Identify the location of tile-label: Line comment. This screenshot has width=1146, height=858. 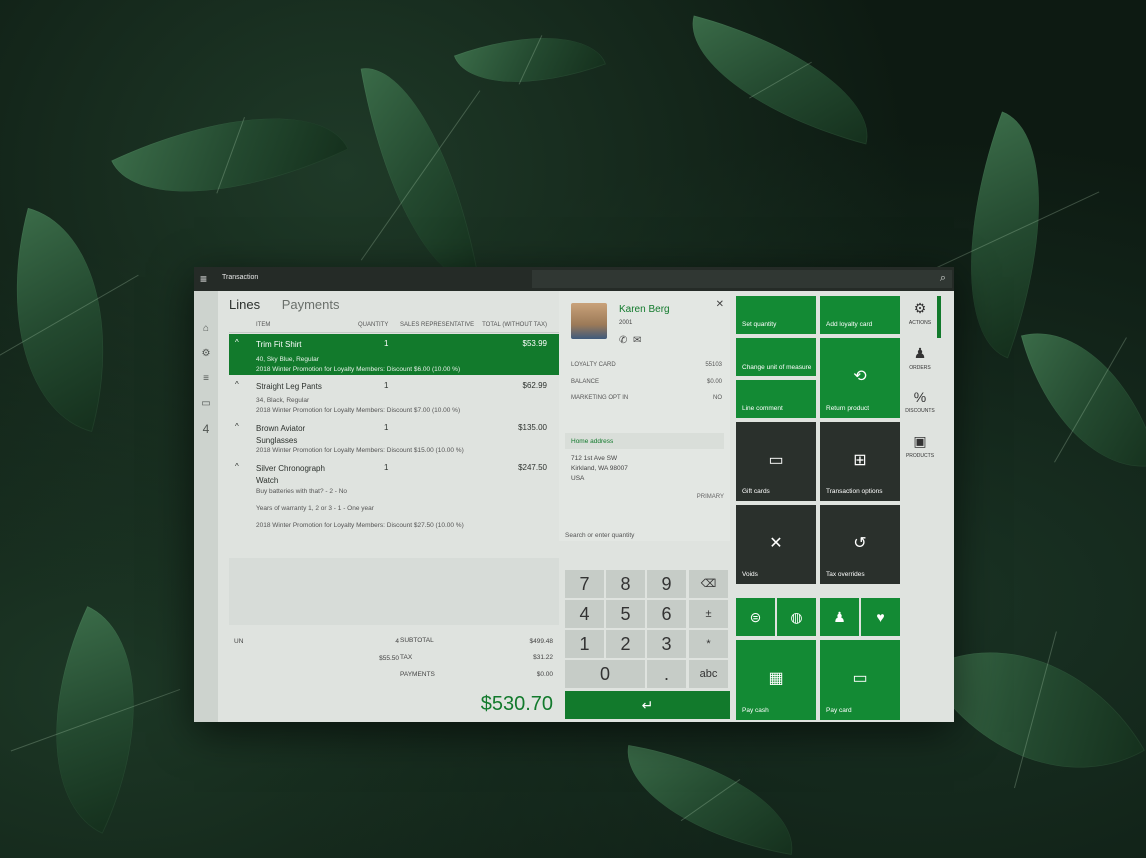
(762, 408).